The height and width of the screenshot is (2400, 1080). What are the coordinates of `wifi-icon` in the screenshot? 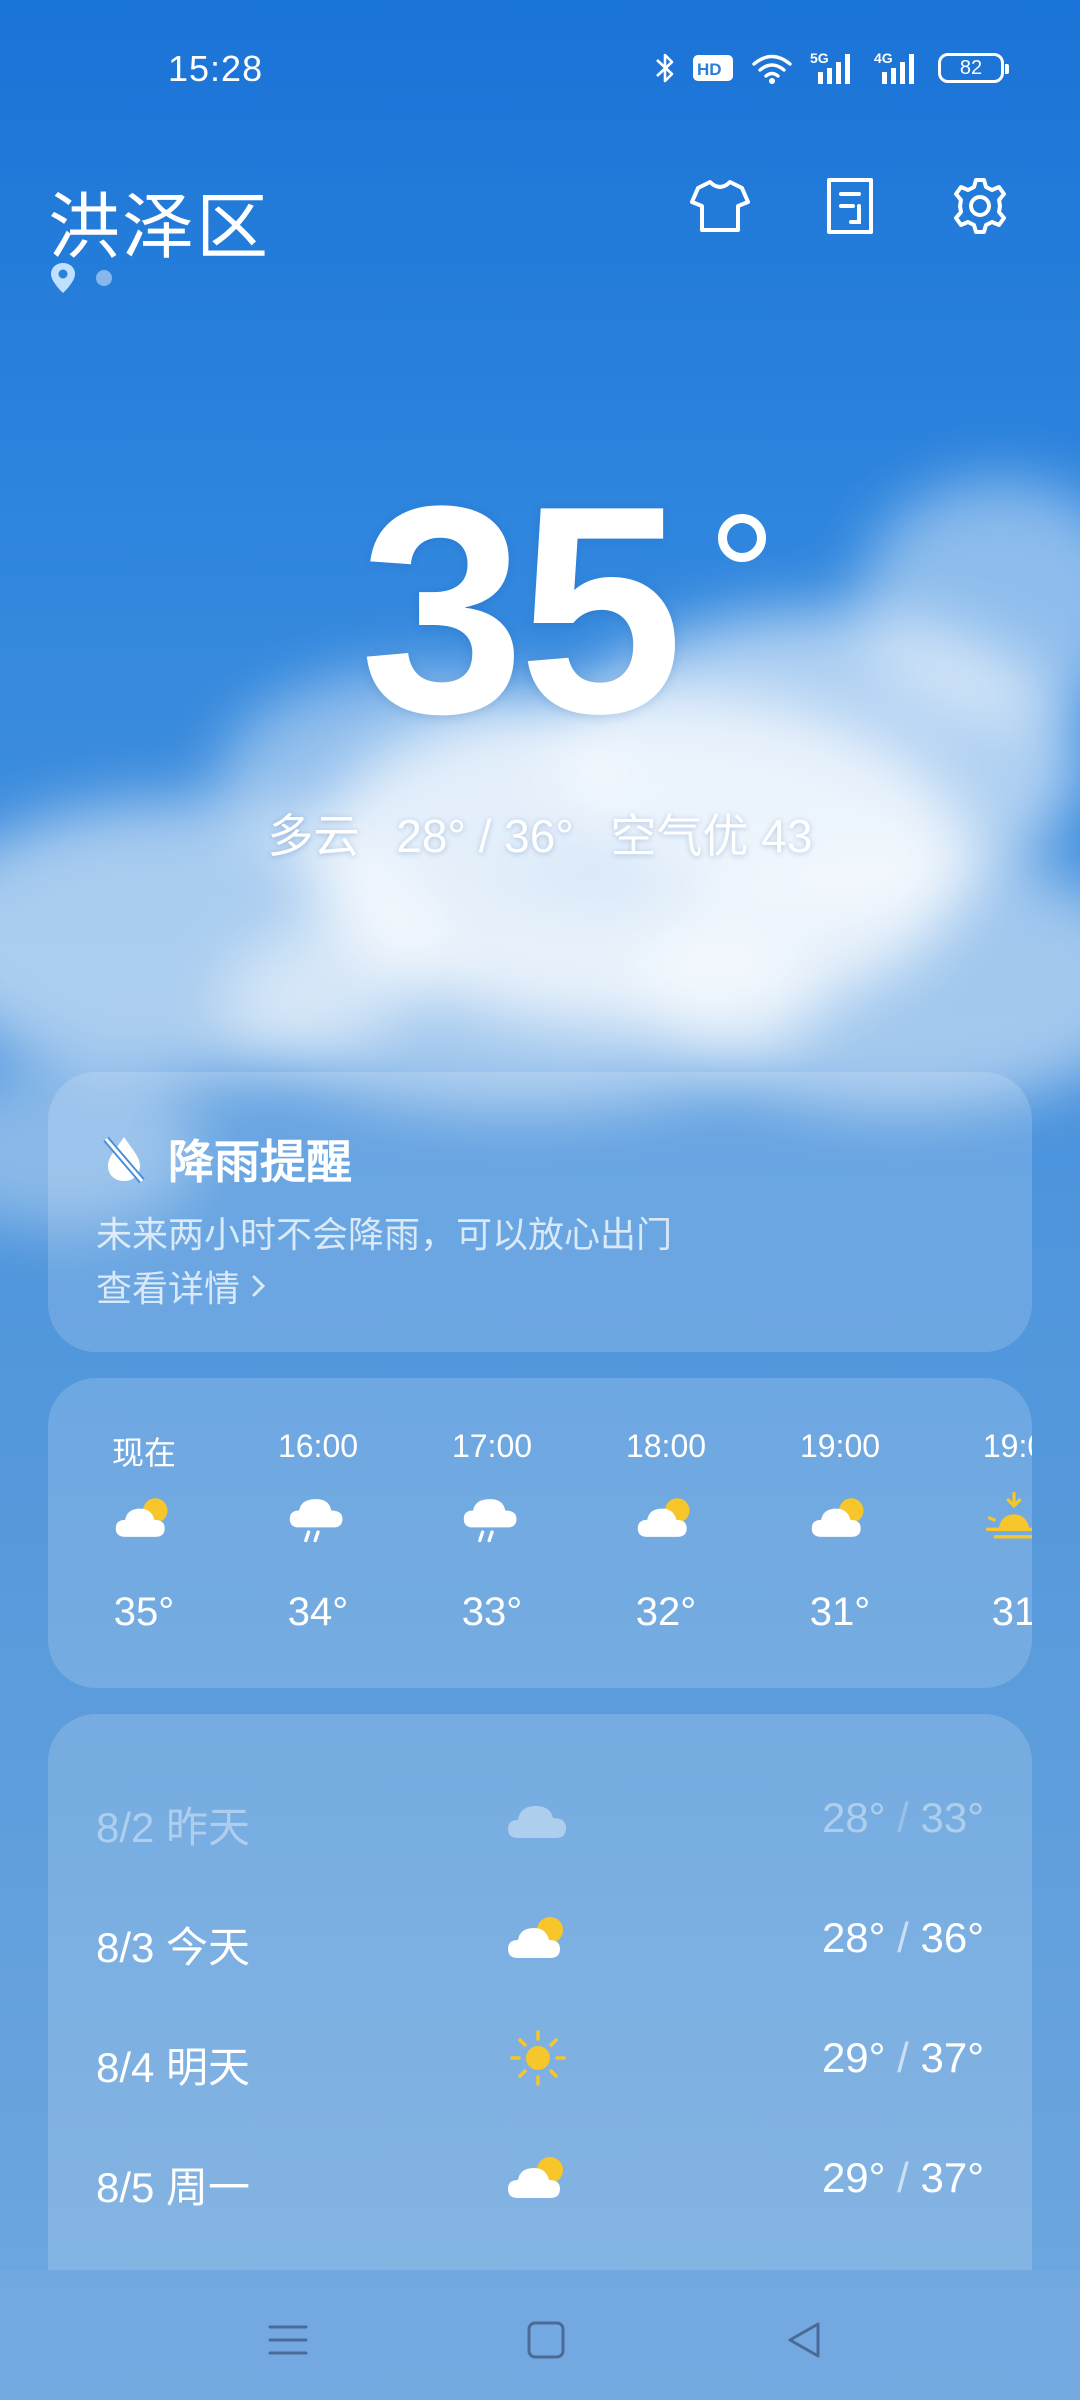 It's located at (772, 69).